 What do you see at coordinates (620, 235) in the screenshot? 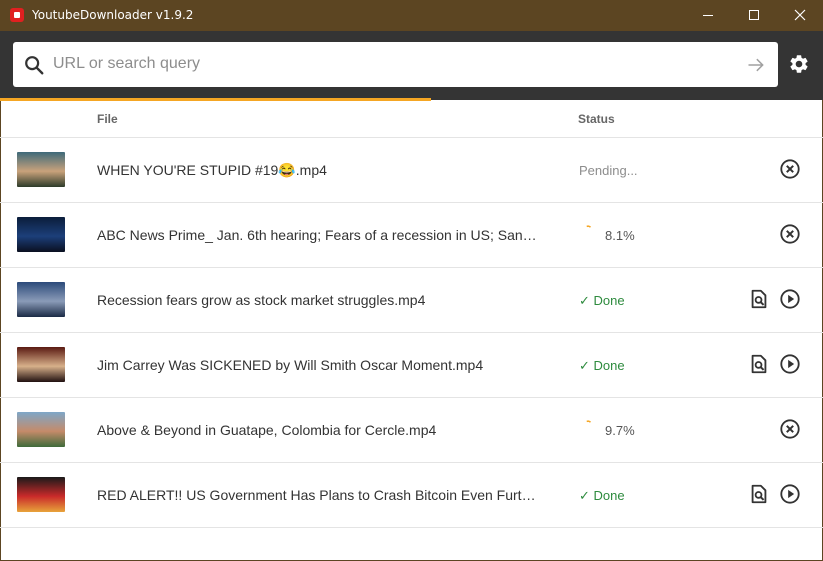
I see `progress-percent: 8.1%` at bounding box center [620, 235].